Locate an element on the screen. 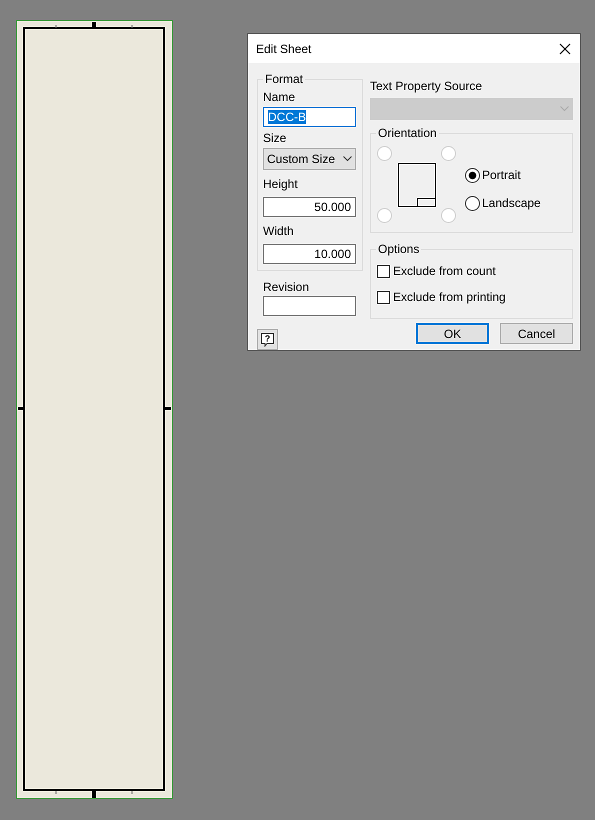 The height and width of the screenshot is (820, 595). field-label: Height is located at coordinates (281, 184).